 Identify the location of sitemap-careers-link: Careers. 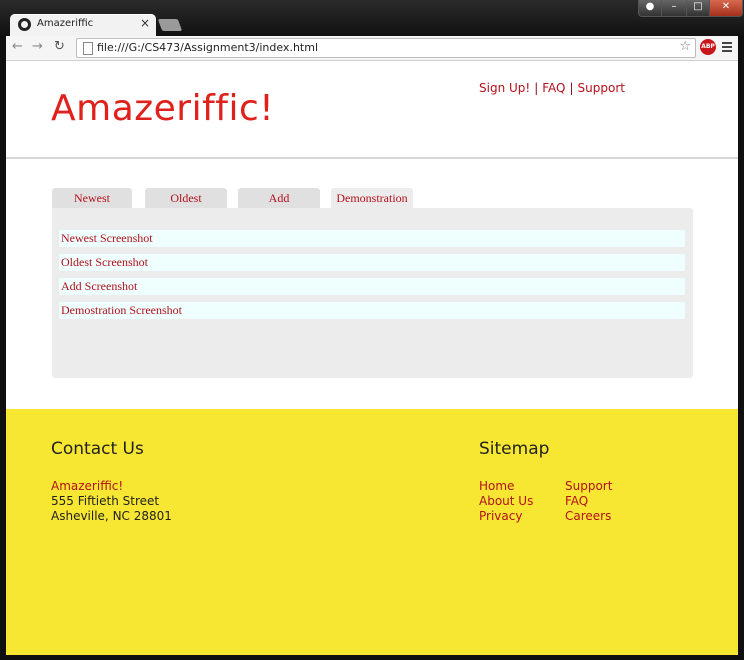
(588, 516).